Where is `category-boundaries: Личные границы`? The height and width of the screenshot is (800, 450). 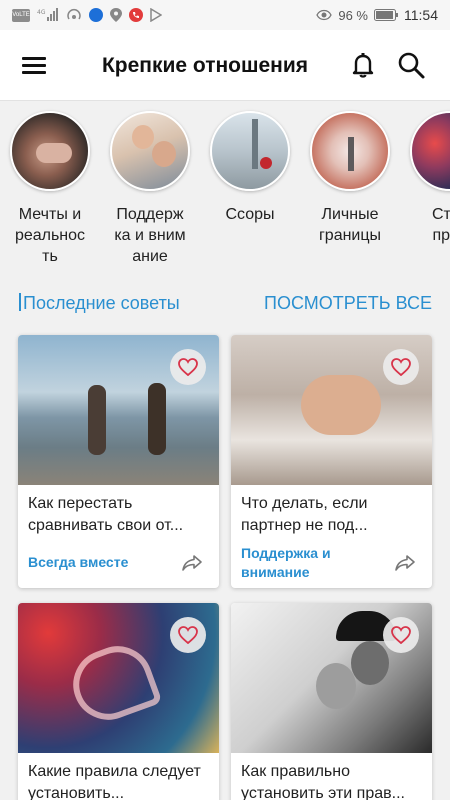
category-boundaries: Личные границы is located at coordinates (350, 178).